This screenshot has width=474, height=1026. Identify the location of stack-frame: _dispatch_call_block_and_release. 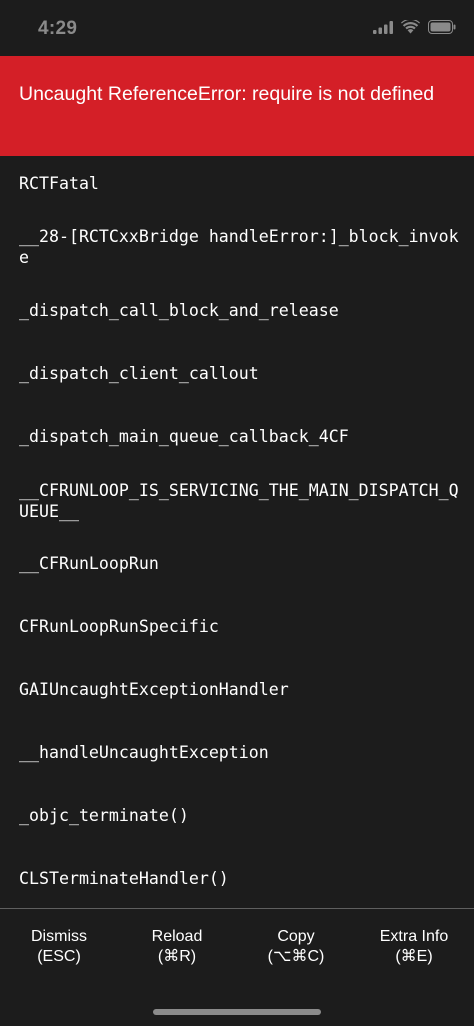
(239, 310).